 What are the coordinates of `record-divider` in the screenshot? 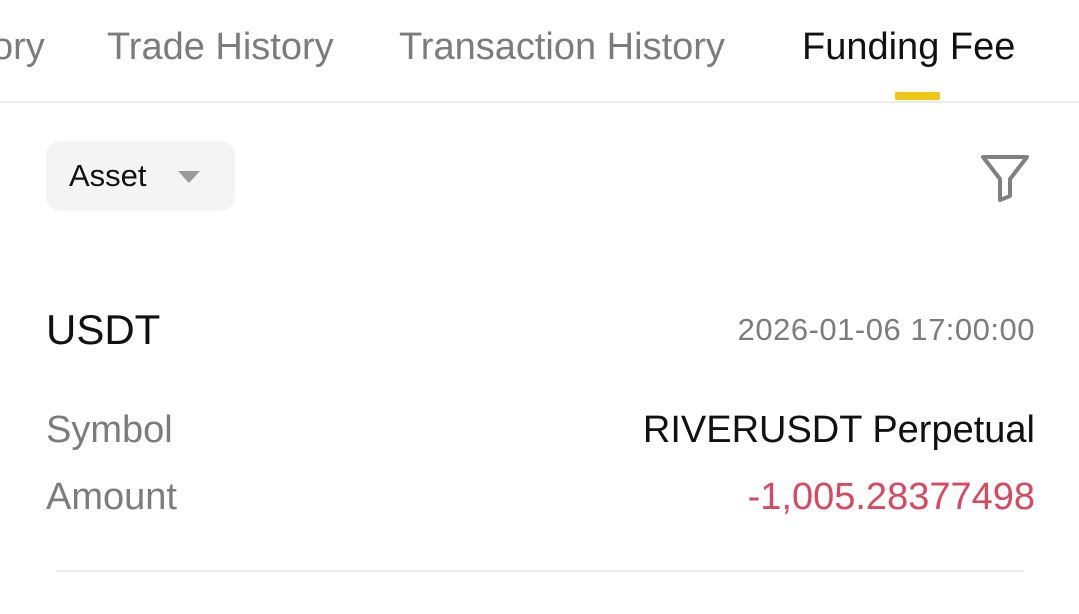 It's located at (540, 571).